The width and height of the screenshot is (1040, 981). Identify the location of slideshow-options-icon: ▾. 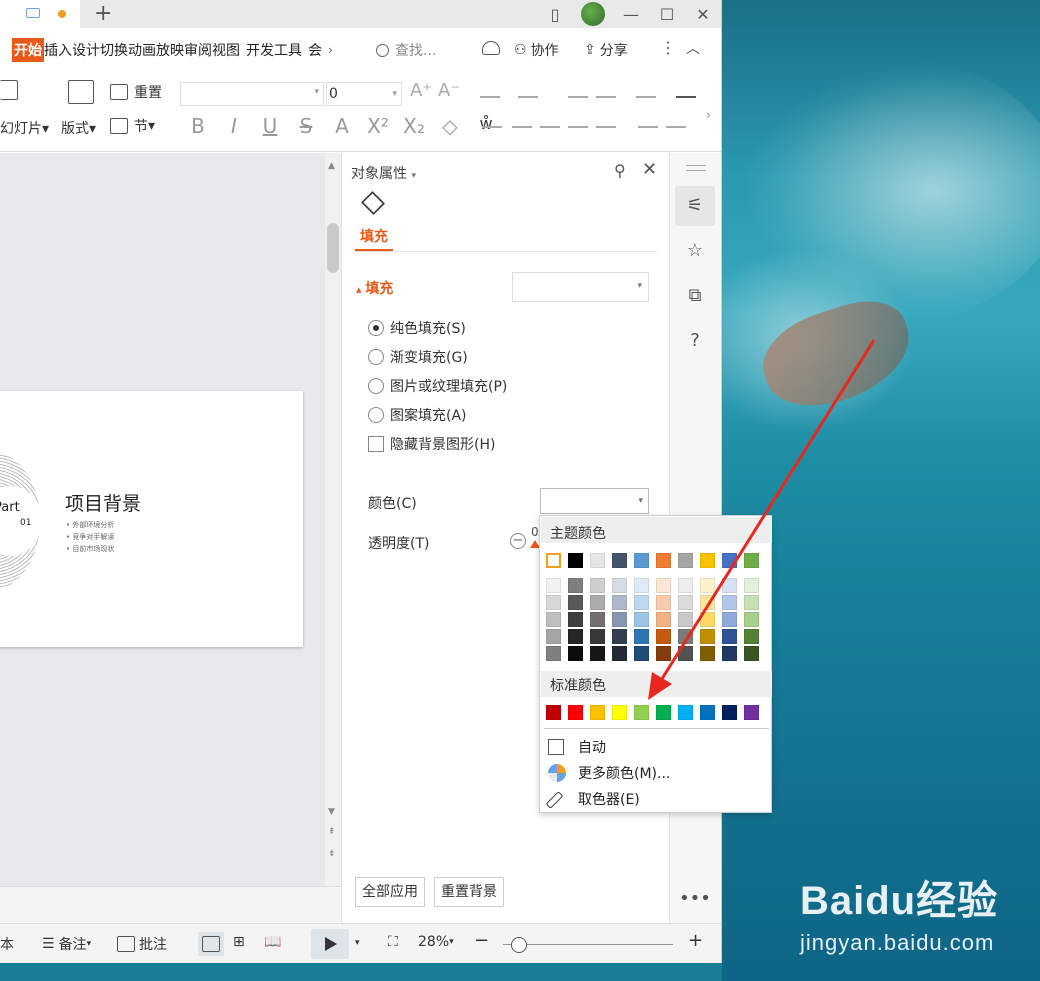
(357, 943).